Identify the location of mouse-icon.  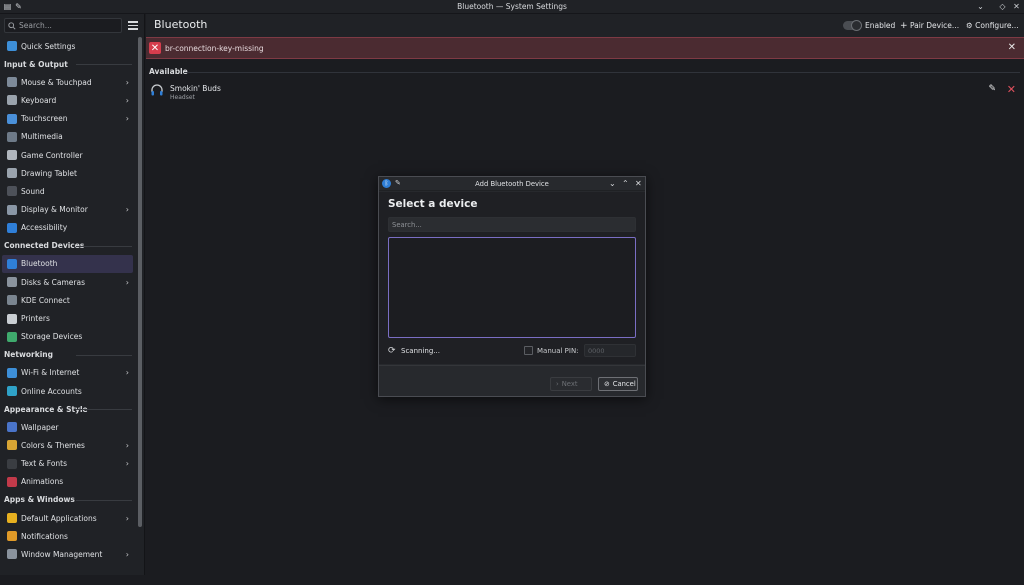
(12, 82).